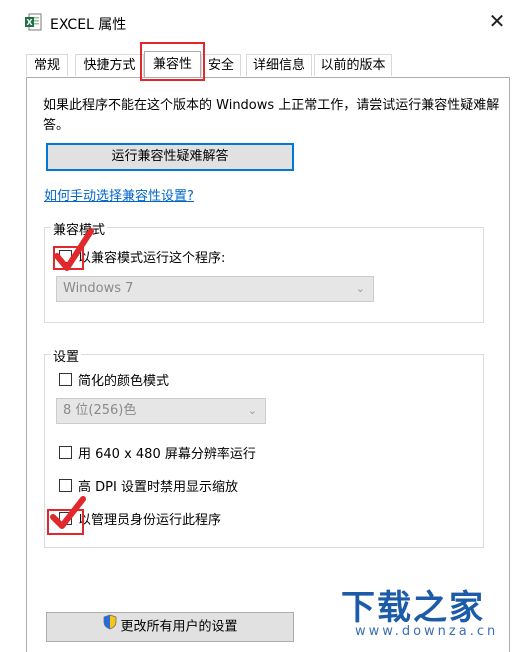 The width and height of the screenshot is (525, 652). Describe the element at coordinates (29, 22) in the screenshot. I see `svg-text: X` at that location.